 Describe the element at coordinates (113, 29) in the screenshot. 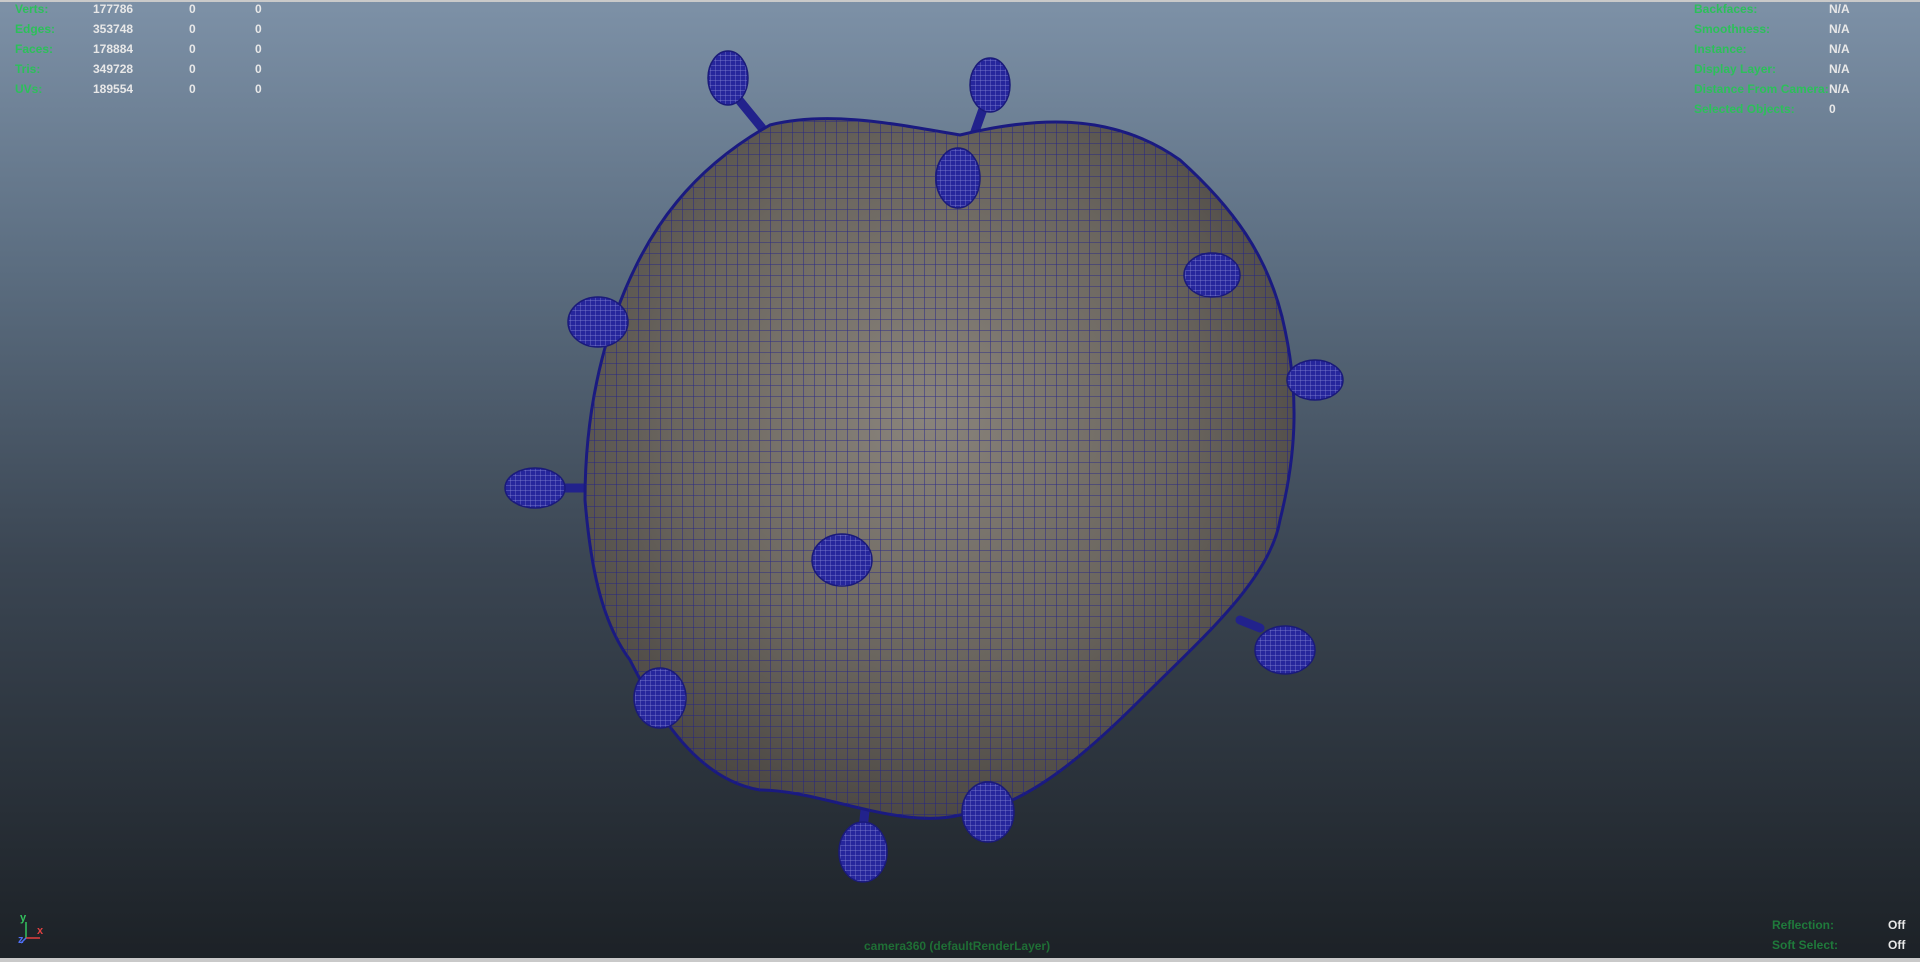

I see `hud-value: 353748` at that location.